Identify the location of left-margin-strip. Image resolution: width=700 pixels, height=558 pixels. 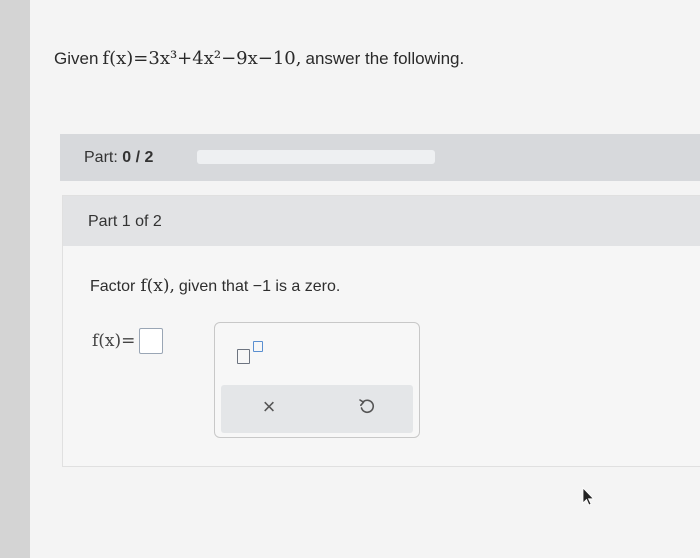
(15, 279).